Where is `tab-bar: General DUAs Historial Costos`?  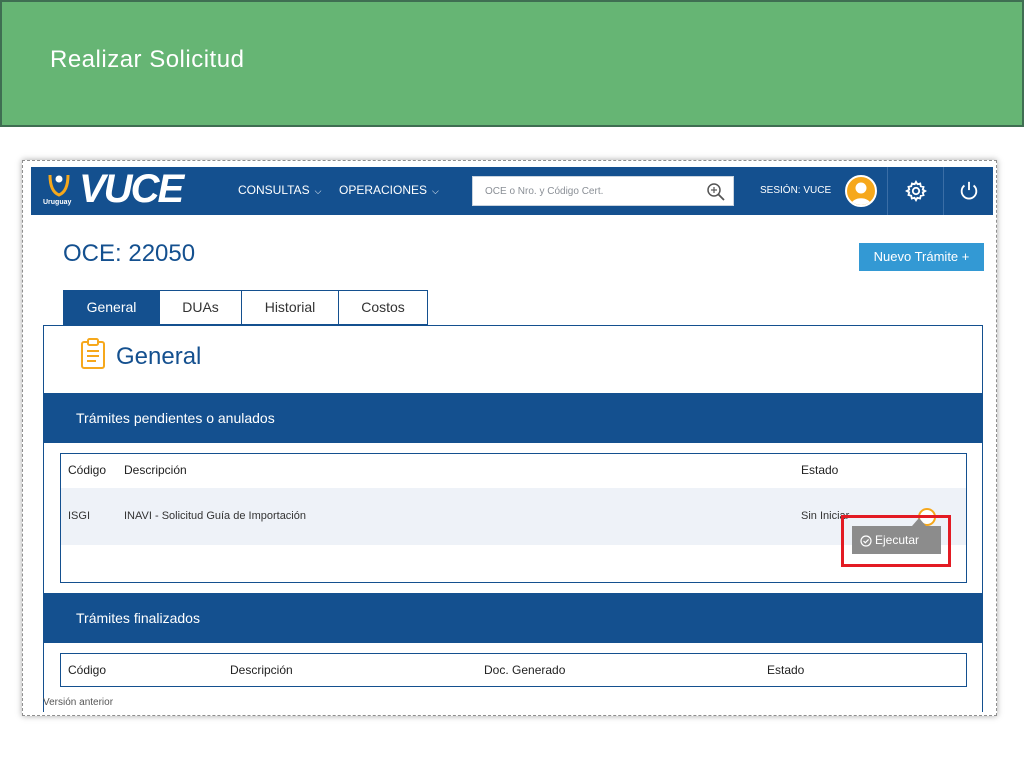 tab-bar: General DUAs Historial Costos is located at coordinates (245, 307).